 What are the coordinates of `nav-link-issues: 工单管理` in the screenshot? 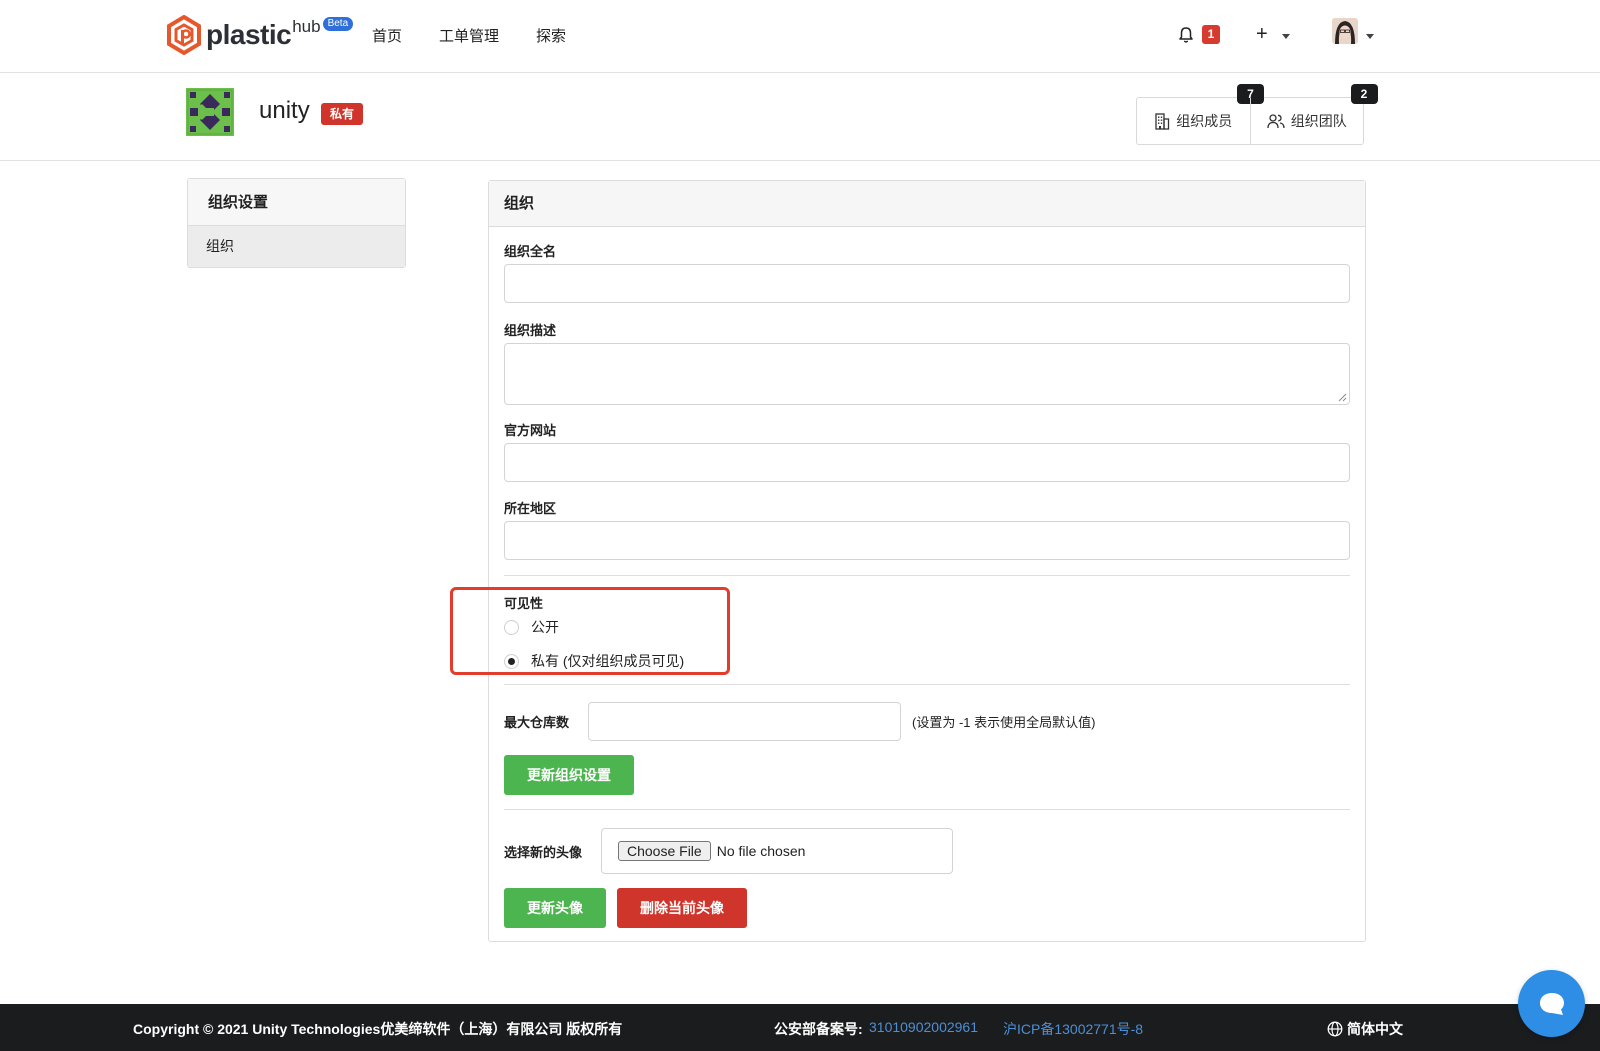 It's located at (469, 35).